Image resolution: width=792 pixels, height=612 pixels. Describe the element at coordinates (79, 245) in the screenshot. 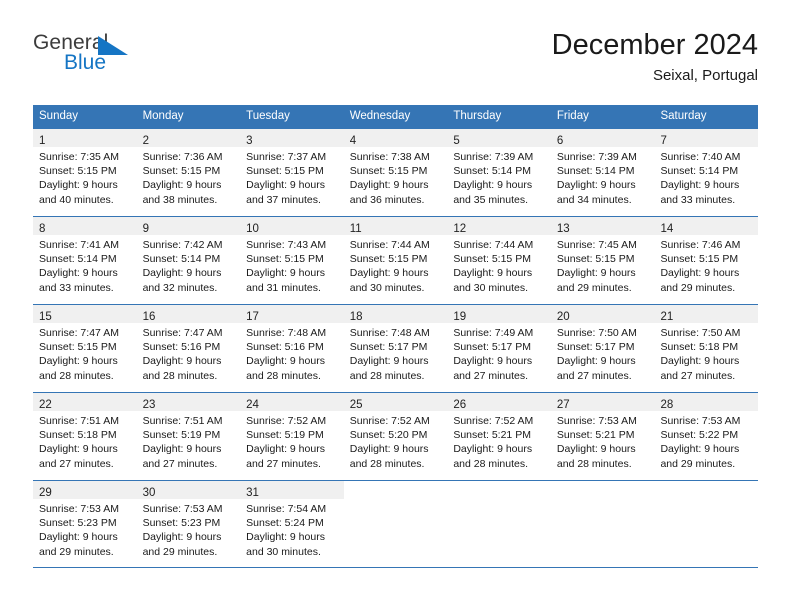

I see `sunrise-text: Sunrise: 7:41 AM` at that location.